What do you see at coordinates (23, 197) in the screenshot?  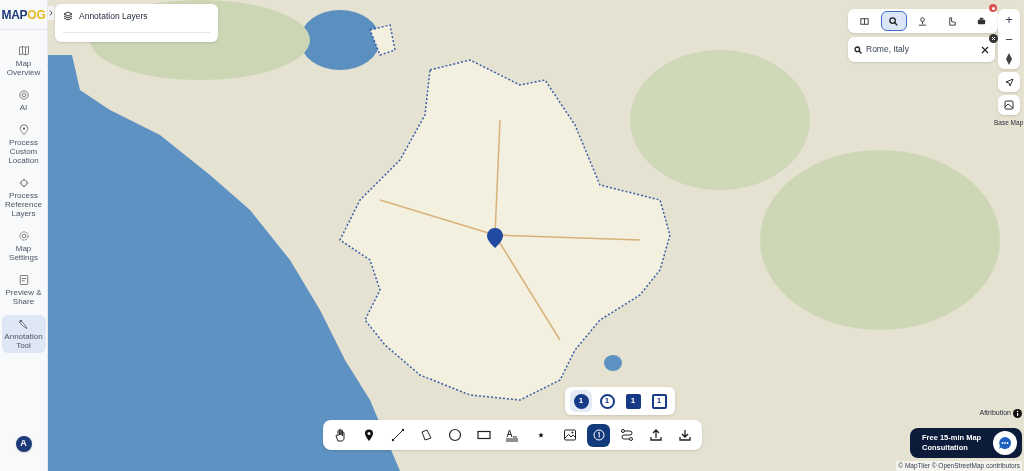 I see `sidebar-item: Process Reference Layers` at bounding box center [23, 197].